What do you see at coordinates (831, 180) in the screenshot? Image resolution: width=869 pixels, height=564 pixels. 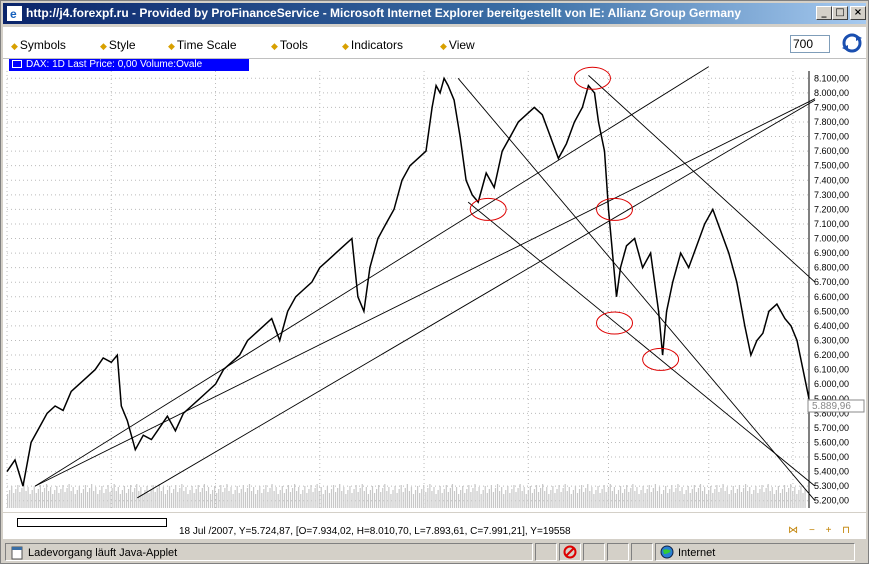 I see `y-tick-label: 7.400,00` at bounding box center [831, 180].